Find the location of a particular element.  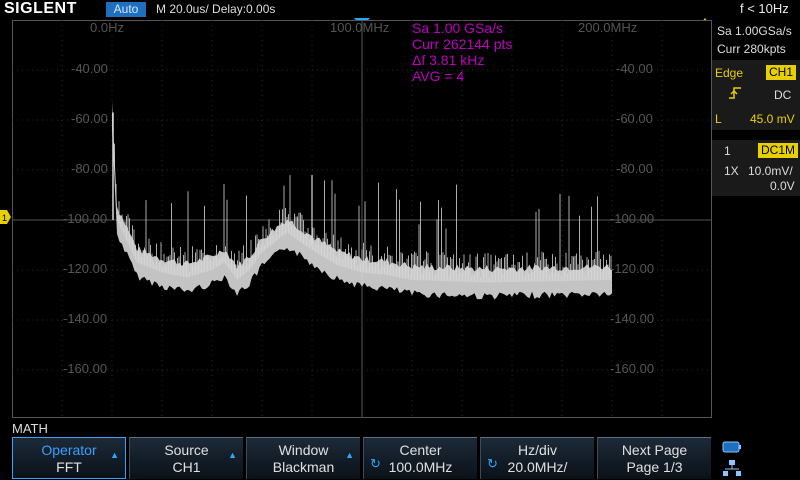

softkey-label: Center is located at coordinates (420, 450).